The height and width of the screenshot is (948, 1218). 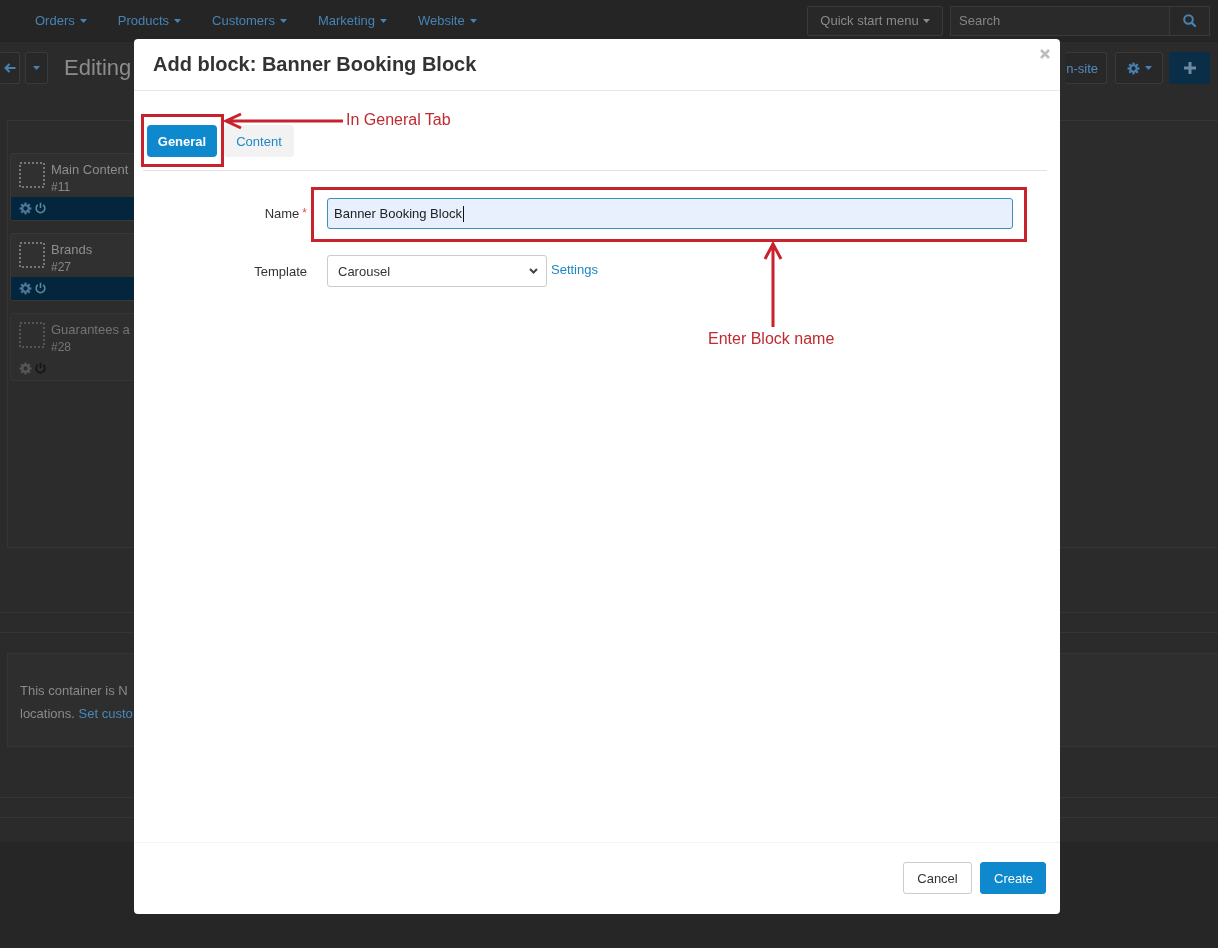 I want to click on settings-dropdown-button, so click(x=1139, y=68).